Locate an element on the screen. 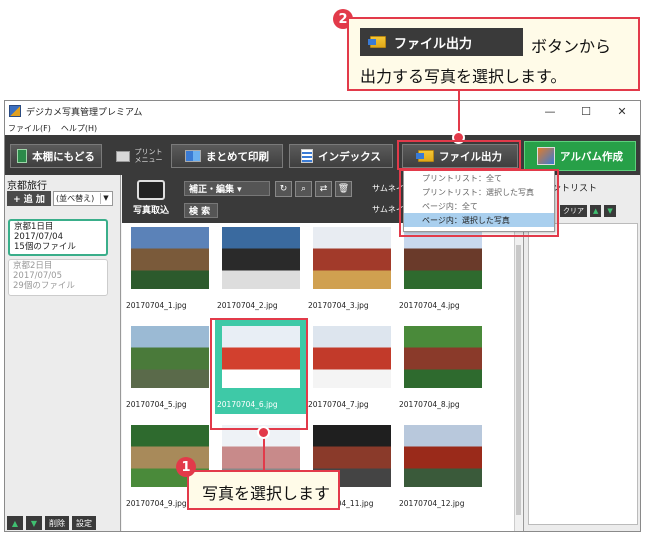 The width and height of the screenshot is (645, 535). photo-thumbnail: 20170704_12.jpg is located at coordinates (443, 465).